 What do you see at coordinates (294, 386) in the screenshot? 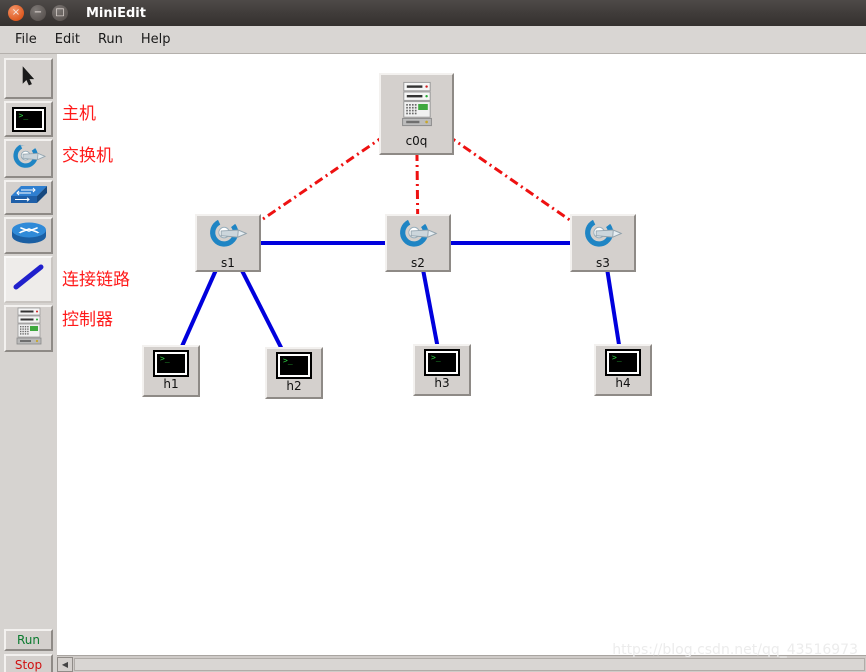
I see `node-label: h2` at bounding box center [294, 386].